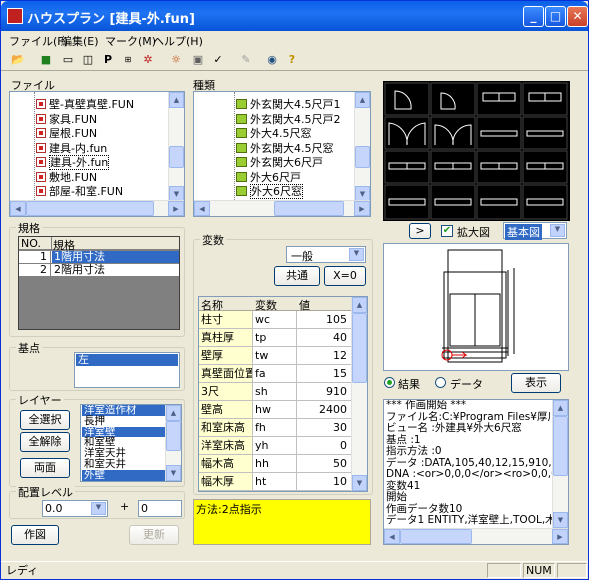 The width and height of the screenshot is (589, 580). Describe the element at coordinates (324, 409) in the screenshot. I see `variable-value: 2400` at that location.